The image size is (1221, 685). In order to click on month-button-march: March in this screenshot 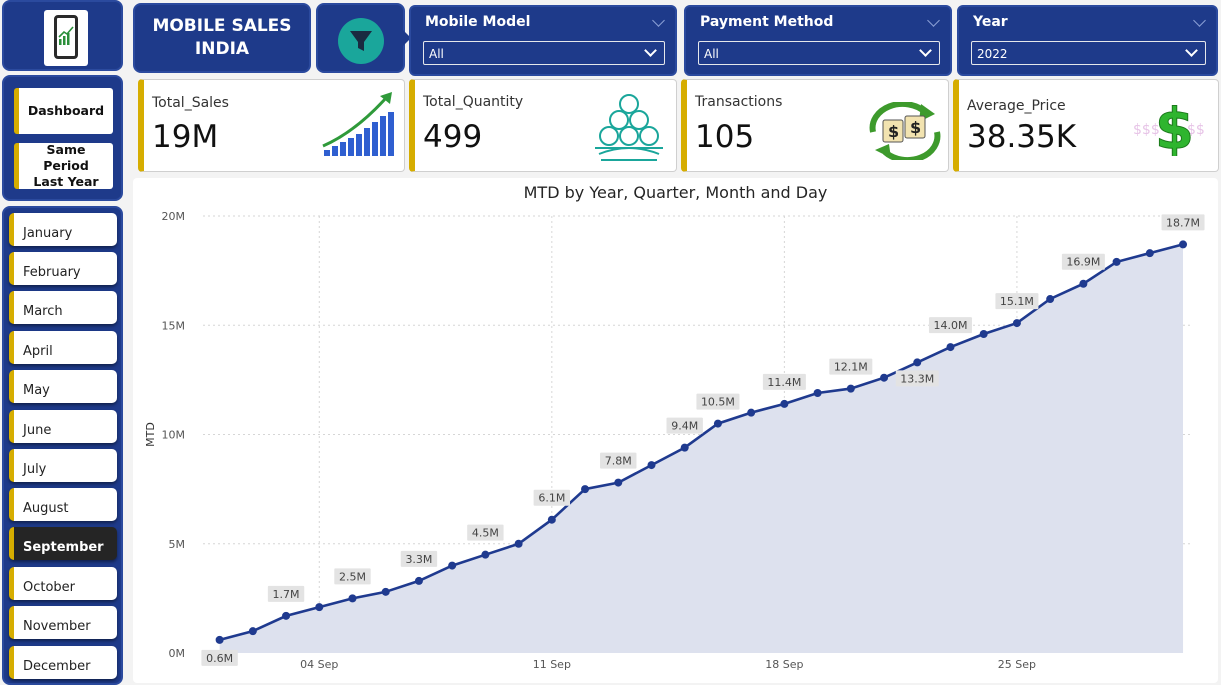, I will do `click(63, 307)`.